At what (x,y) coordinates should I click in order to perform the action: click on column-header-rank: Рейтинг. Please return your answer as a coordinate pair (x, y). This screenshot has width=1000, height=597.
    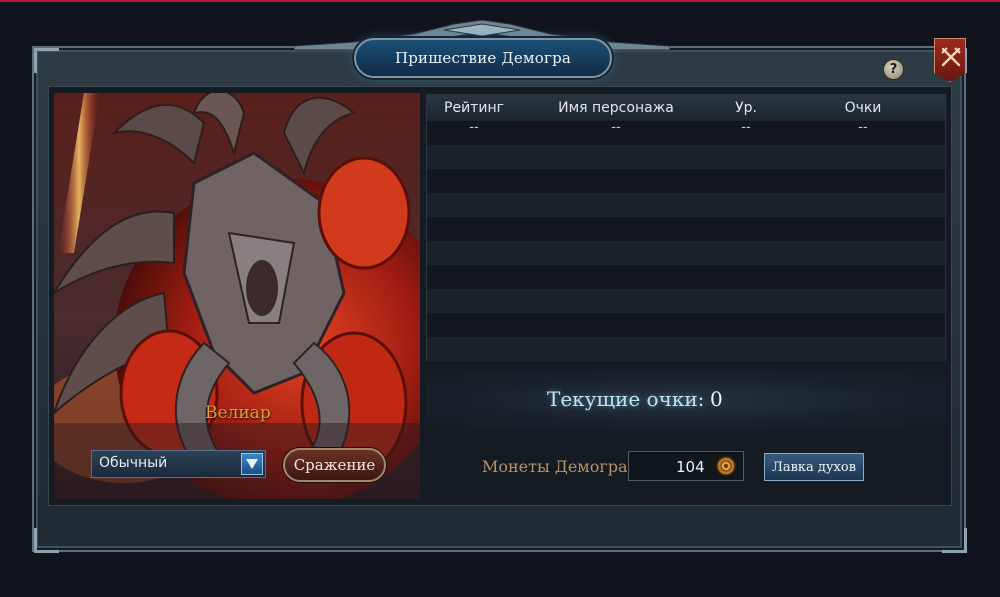
    Looking at the image, I should click on (474, 108).